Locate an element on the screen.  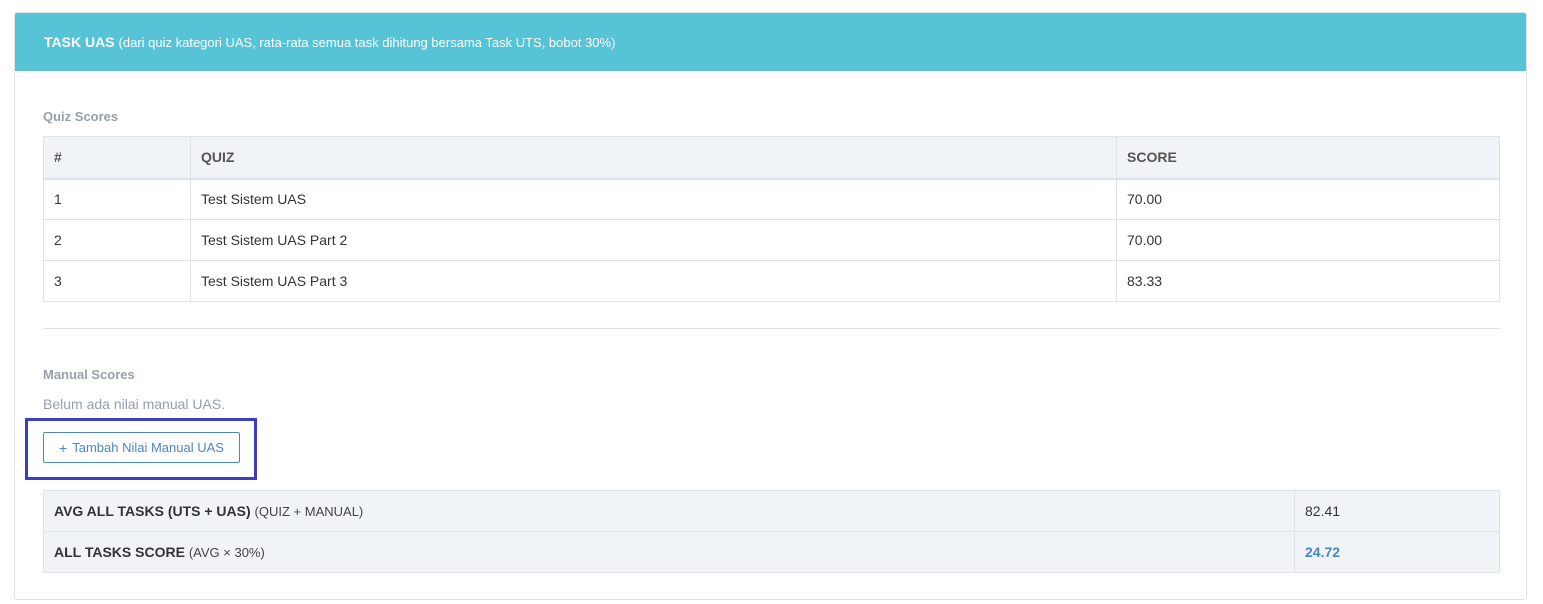
column-header-number: # is located at coordinates (117, 158).